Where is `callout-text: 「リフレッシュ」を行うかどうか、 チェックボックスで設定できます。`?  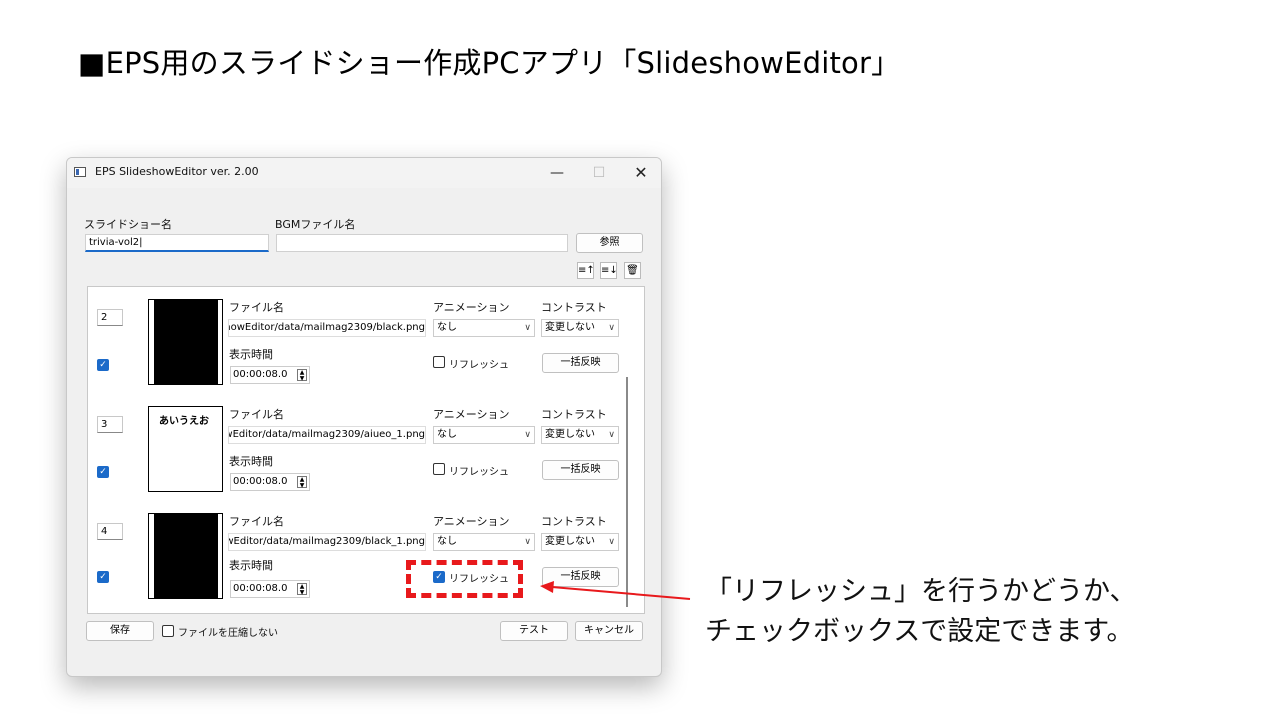 callout-text: 「リフレッシュ」を行うかどうか、 チェックボックスで設定できます。 is located at coordinates (920, 612).